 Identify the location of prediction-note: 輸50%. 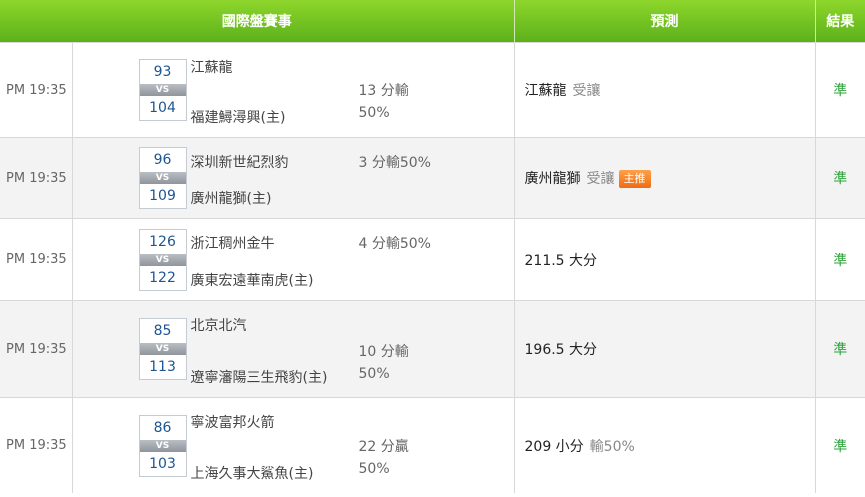
(612, 446).